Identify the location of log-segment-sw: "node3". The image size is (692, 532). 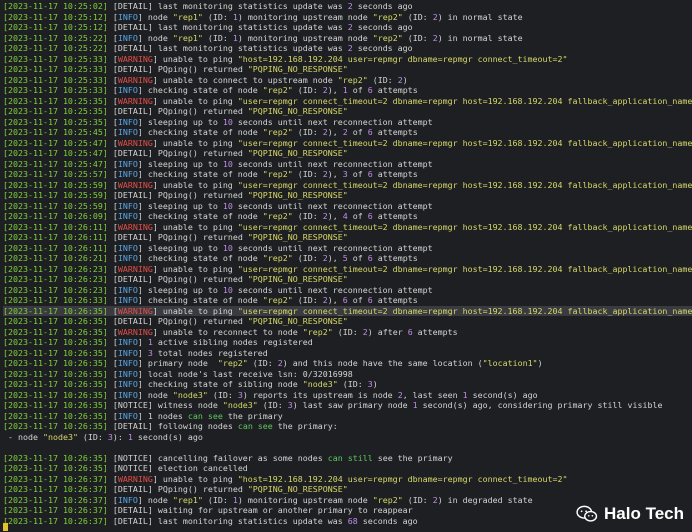
(320, 384).